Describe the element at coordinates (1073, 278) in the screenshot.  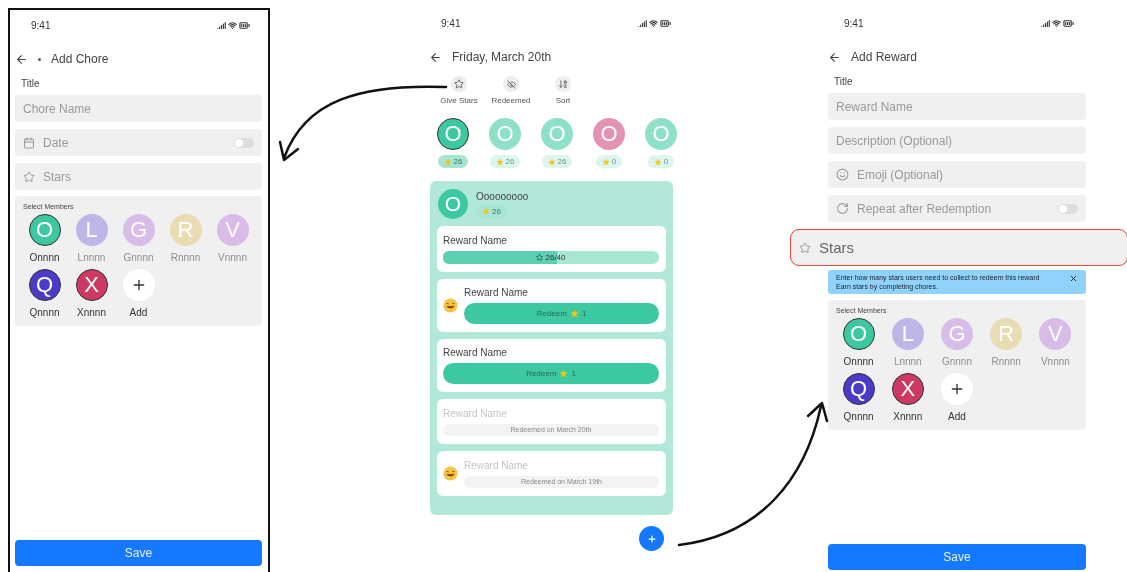
I see `close-icon` at that location.